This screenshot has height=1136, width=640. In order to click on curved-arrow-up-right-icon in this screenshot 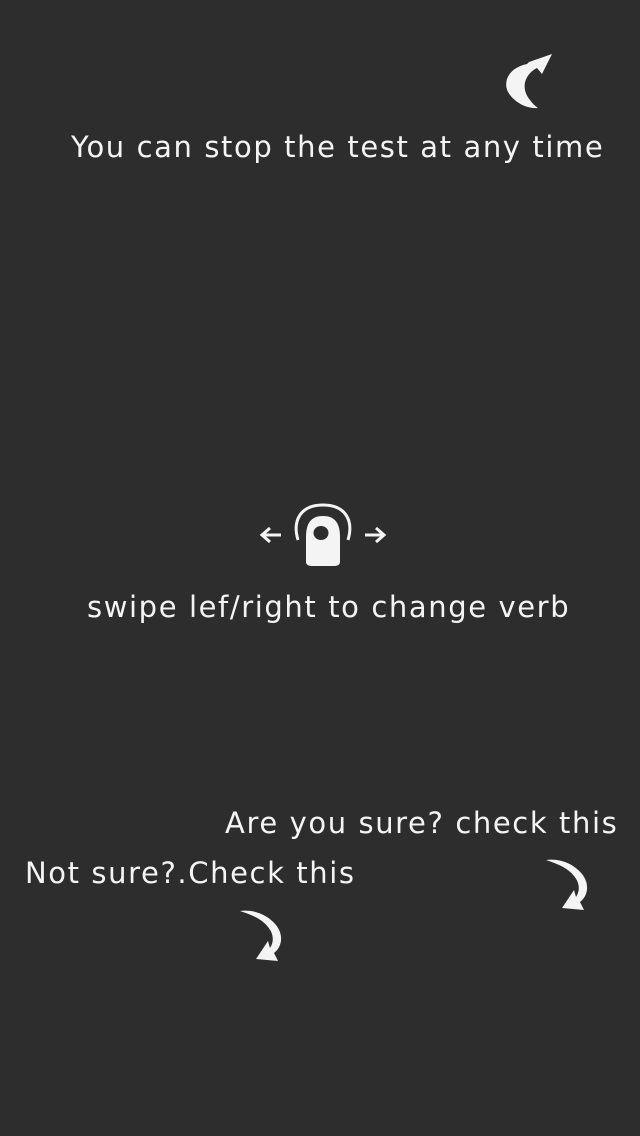, I will do `click(529, 81)`.